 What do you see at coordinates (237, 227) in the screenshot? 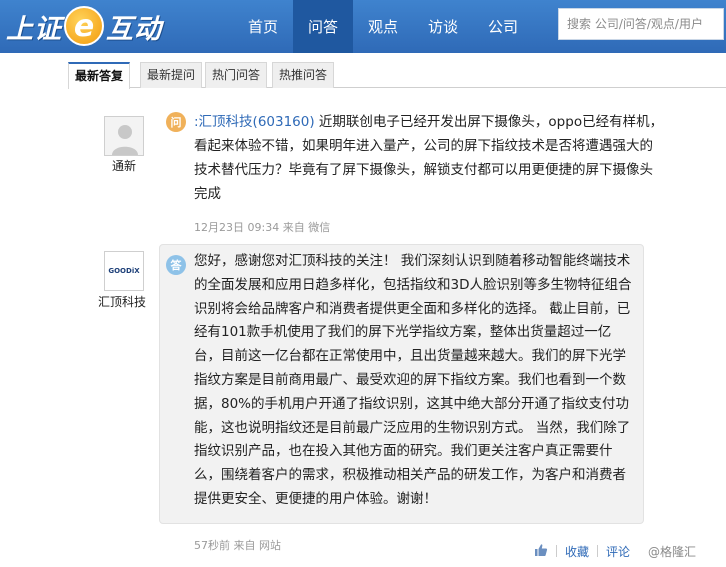
I see `question-time: 12月23日 09:34` at bounding box center [237, 227].